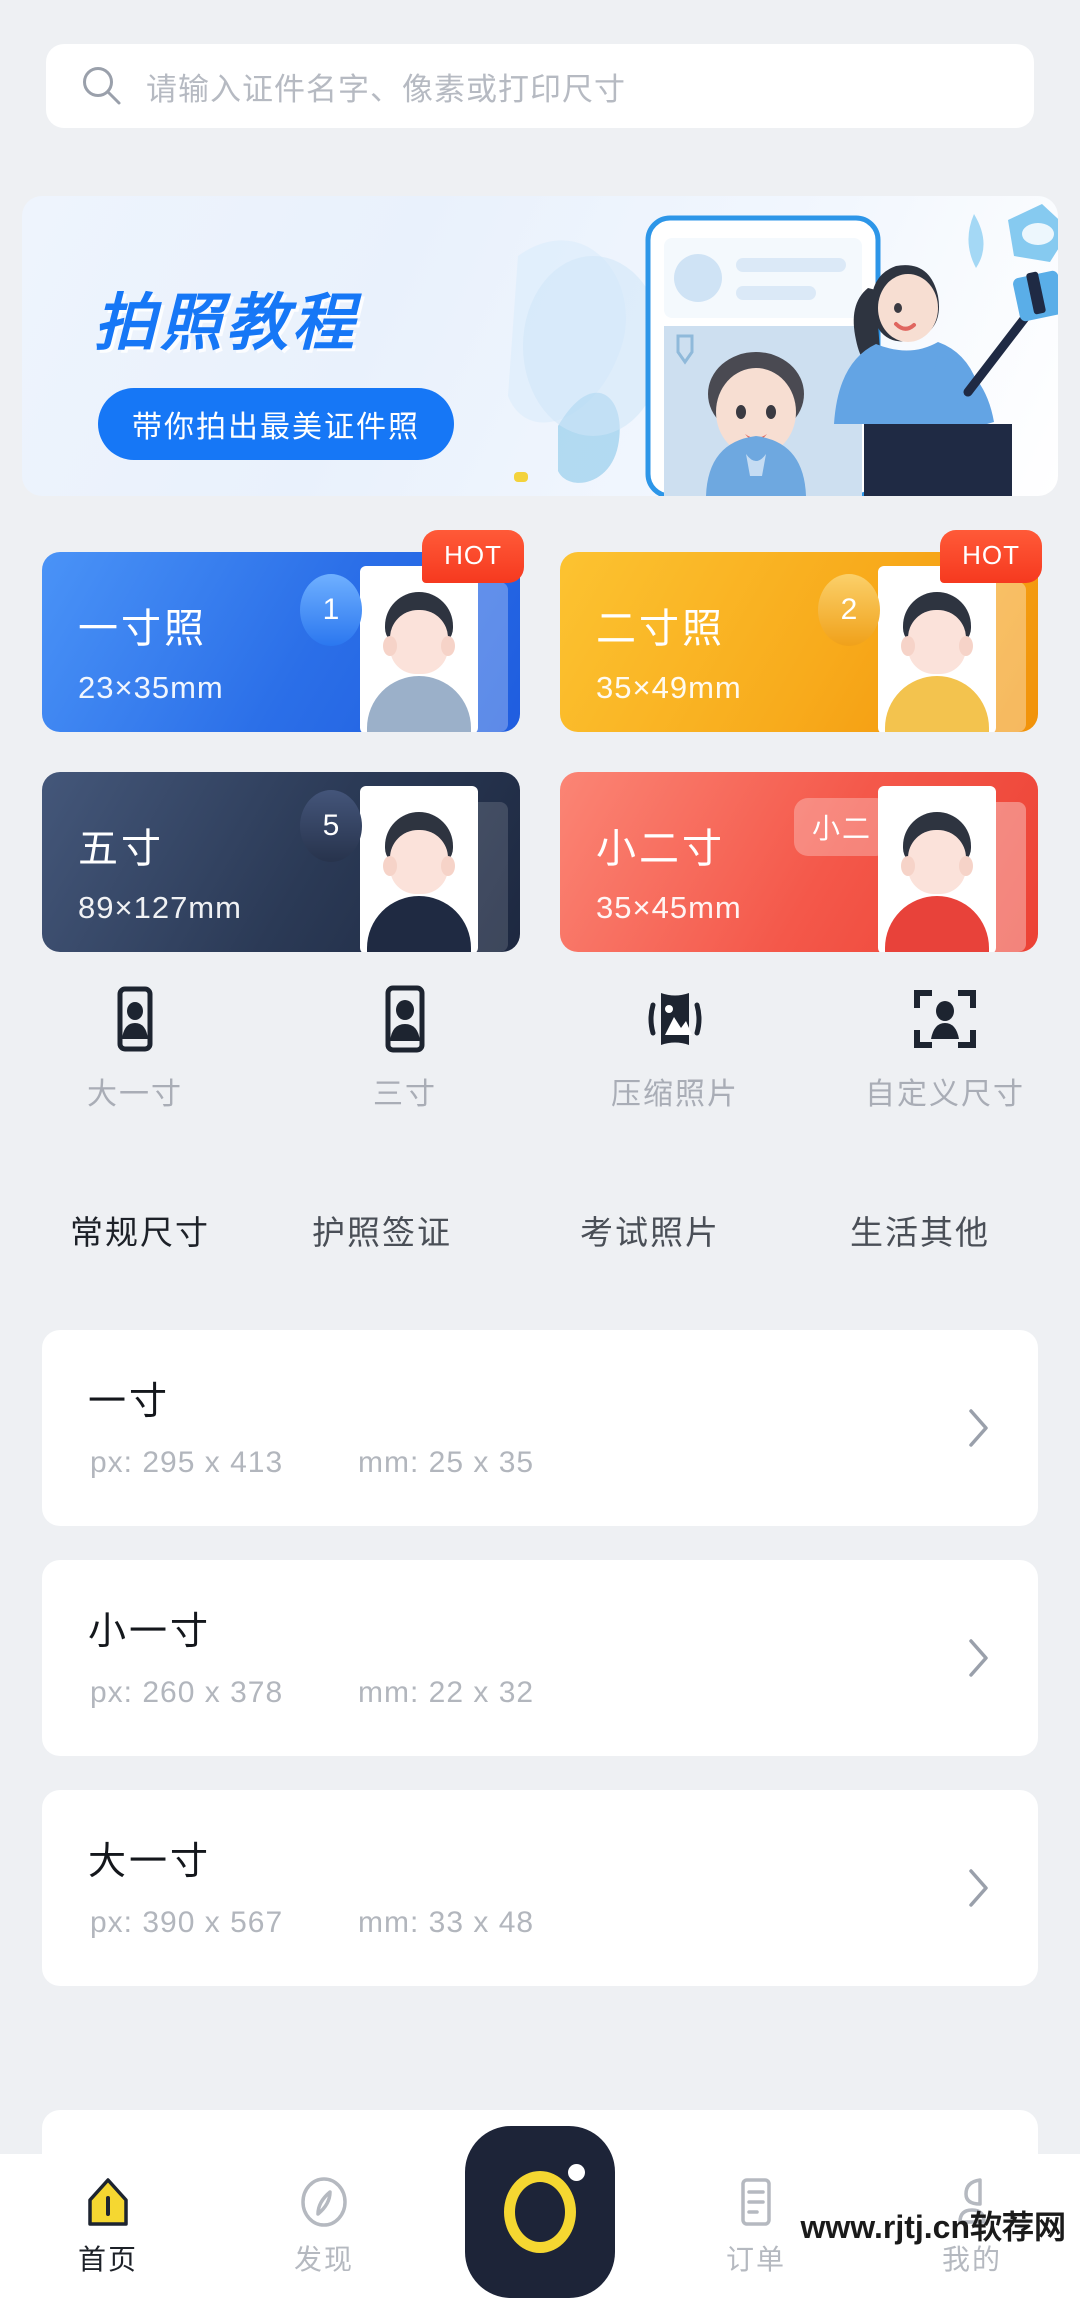  What do you see at coordinates (102, 86) in the screenshot?
I see `search-icon` at bounding box center [102, 86].